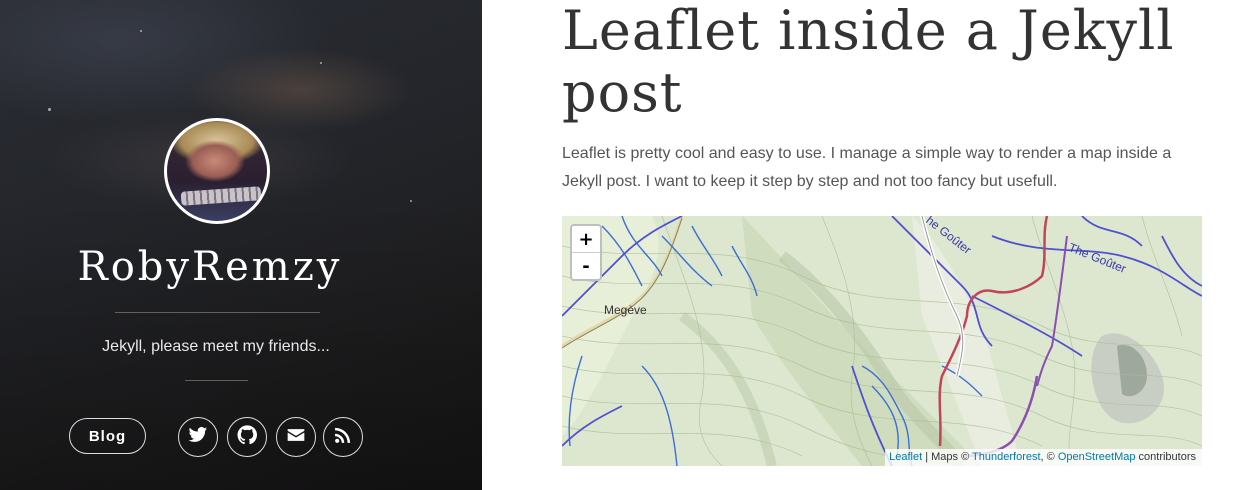 The width and height of the screenshot is (1253, 490). What do you see at coordinates (1049, 457) in the screenshot?
I see `attribution-text: , ©` at bounding box center [1049, 457].